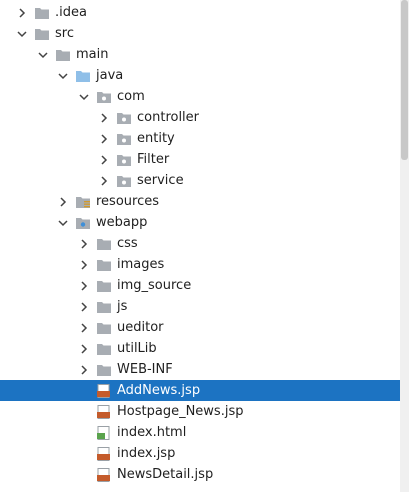  Describe the element at coordinates (204, 390) in the screenshot. I see `tree-item-addnews-jsp: AddNews.jsp` at that location.